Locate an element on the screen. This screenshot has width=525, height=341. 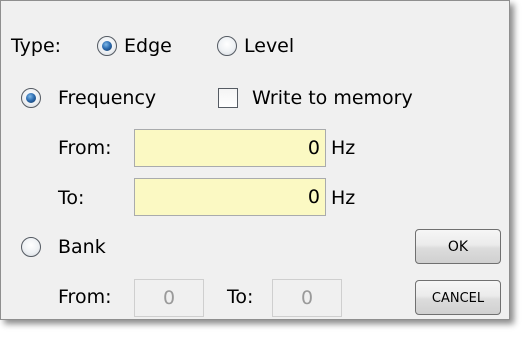
bank-from-input: 0 is located at coordinates (169, 298).